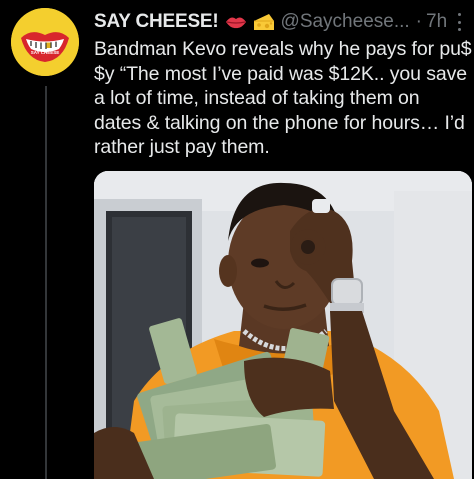 The height and width of the screenshot is (479, 474). Describe the element at coordinates (236, 22) in the screenshot. I see `lips-emoji` at that location.